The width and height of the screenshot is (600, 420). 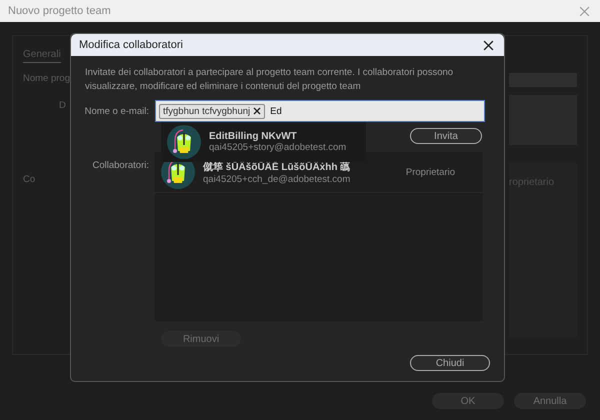 I want to click on dialog-title: Modifica collaboratori, so click(x=131, y=45).